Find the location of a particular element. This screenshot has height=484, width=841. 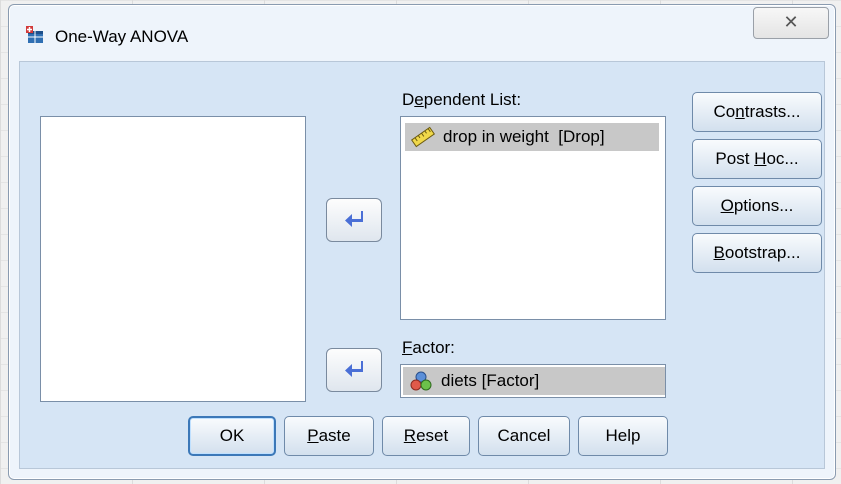

reset-button: Reset is located at coordinates (426, 436).